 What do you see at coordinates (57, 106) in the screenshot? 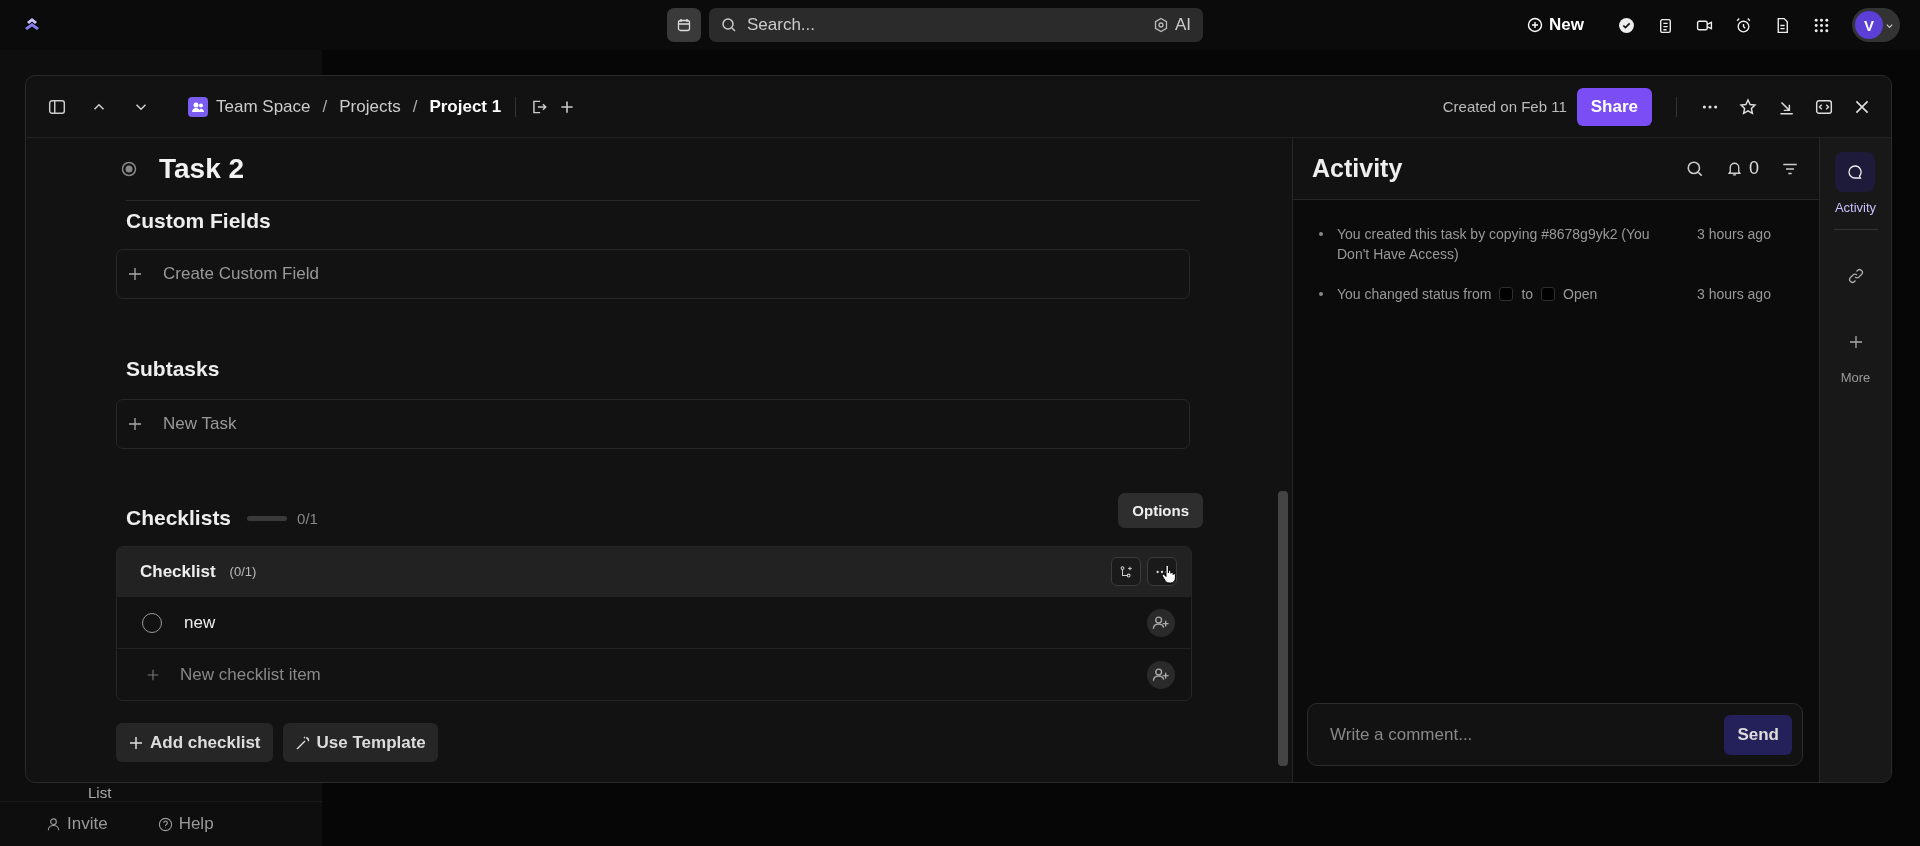
I see `sidebar-toggle-icon` at bounding box center [57, 106].